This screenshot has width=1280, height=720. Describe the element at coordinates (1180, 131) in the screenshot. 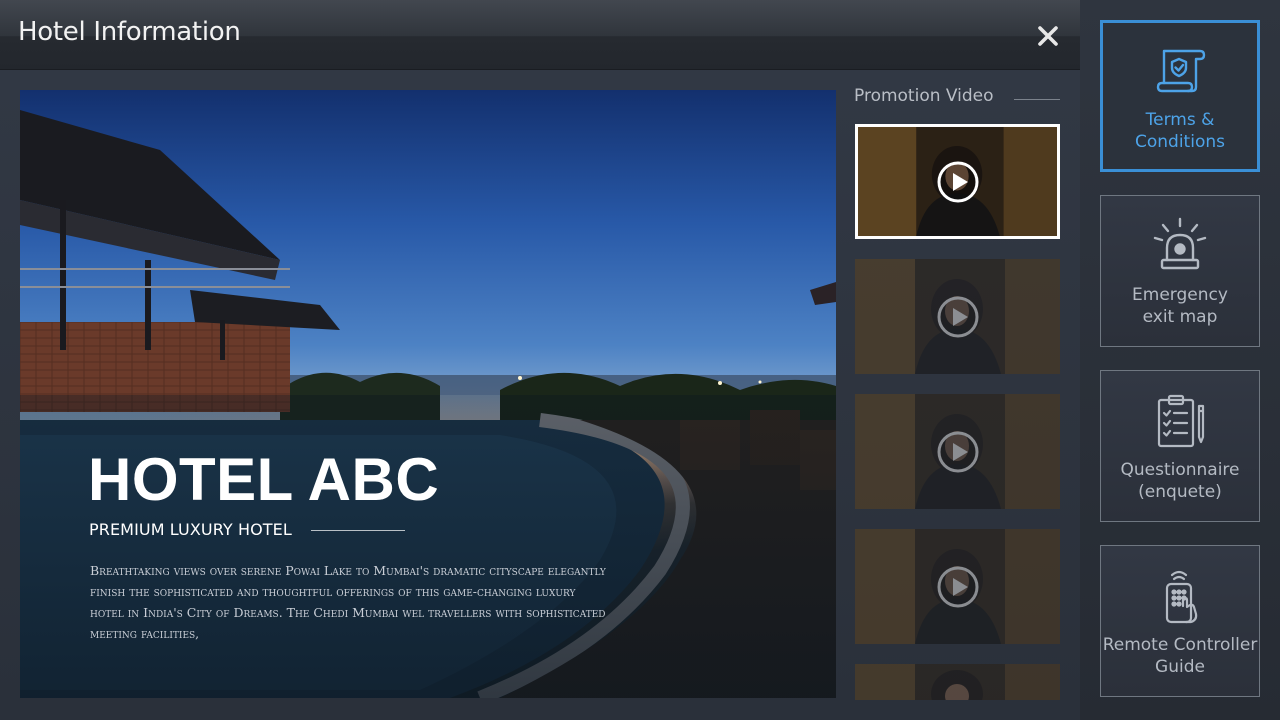

I see `sidebar-item-label: Terms & Conditions` at that location.